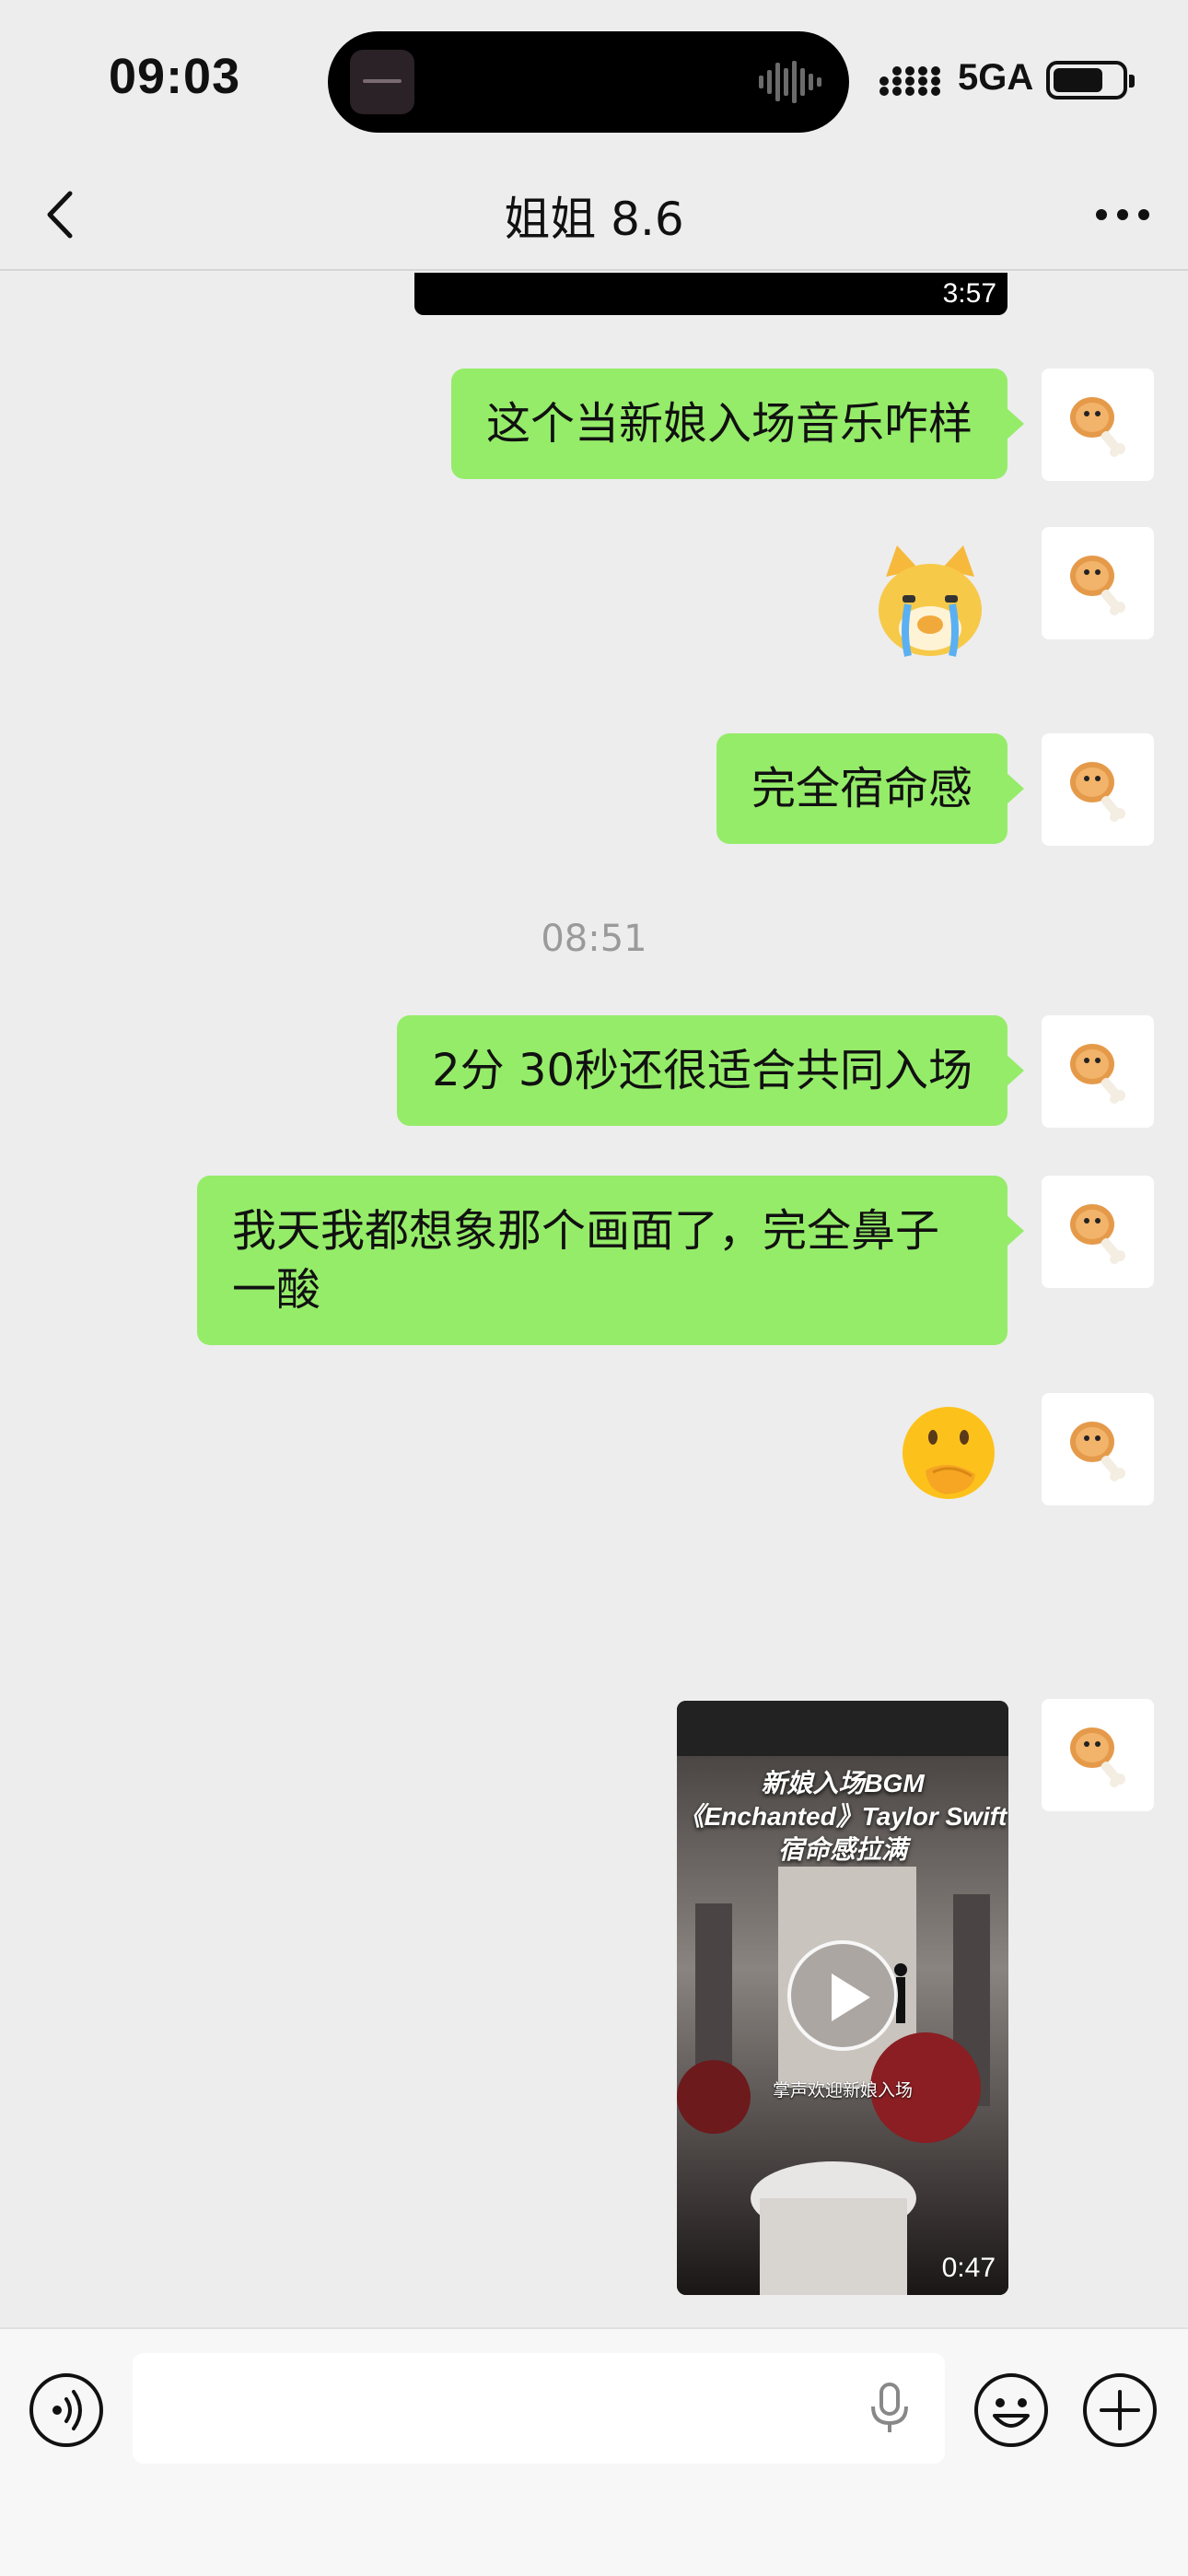  What do you see at coordinates (1078, 80) in the screenshot?
I see `battery-level` at bounding box center [1078, 80].